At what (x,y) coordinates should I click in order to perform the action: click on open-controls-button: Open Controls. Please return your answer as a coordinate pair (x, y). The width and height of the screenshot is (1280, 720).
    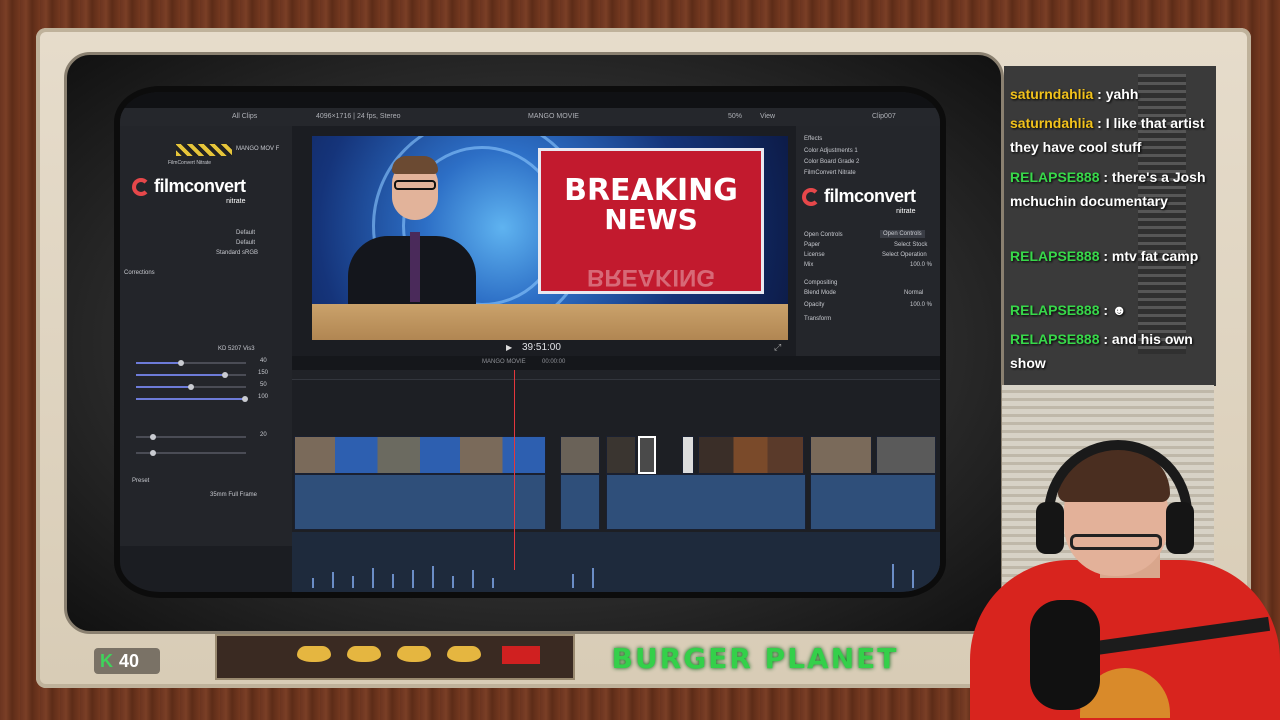
    Looking at the image, I should click on (902, 234).